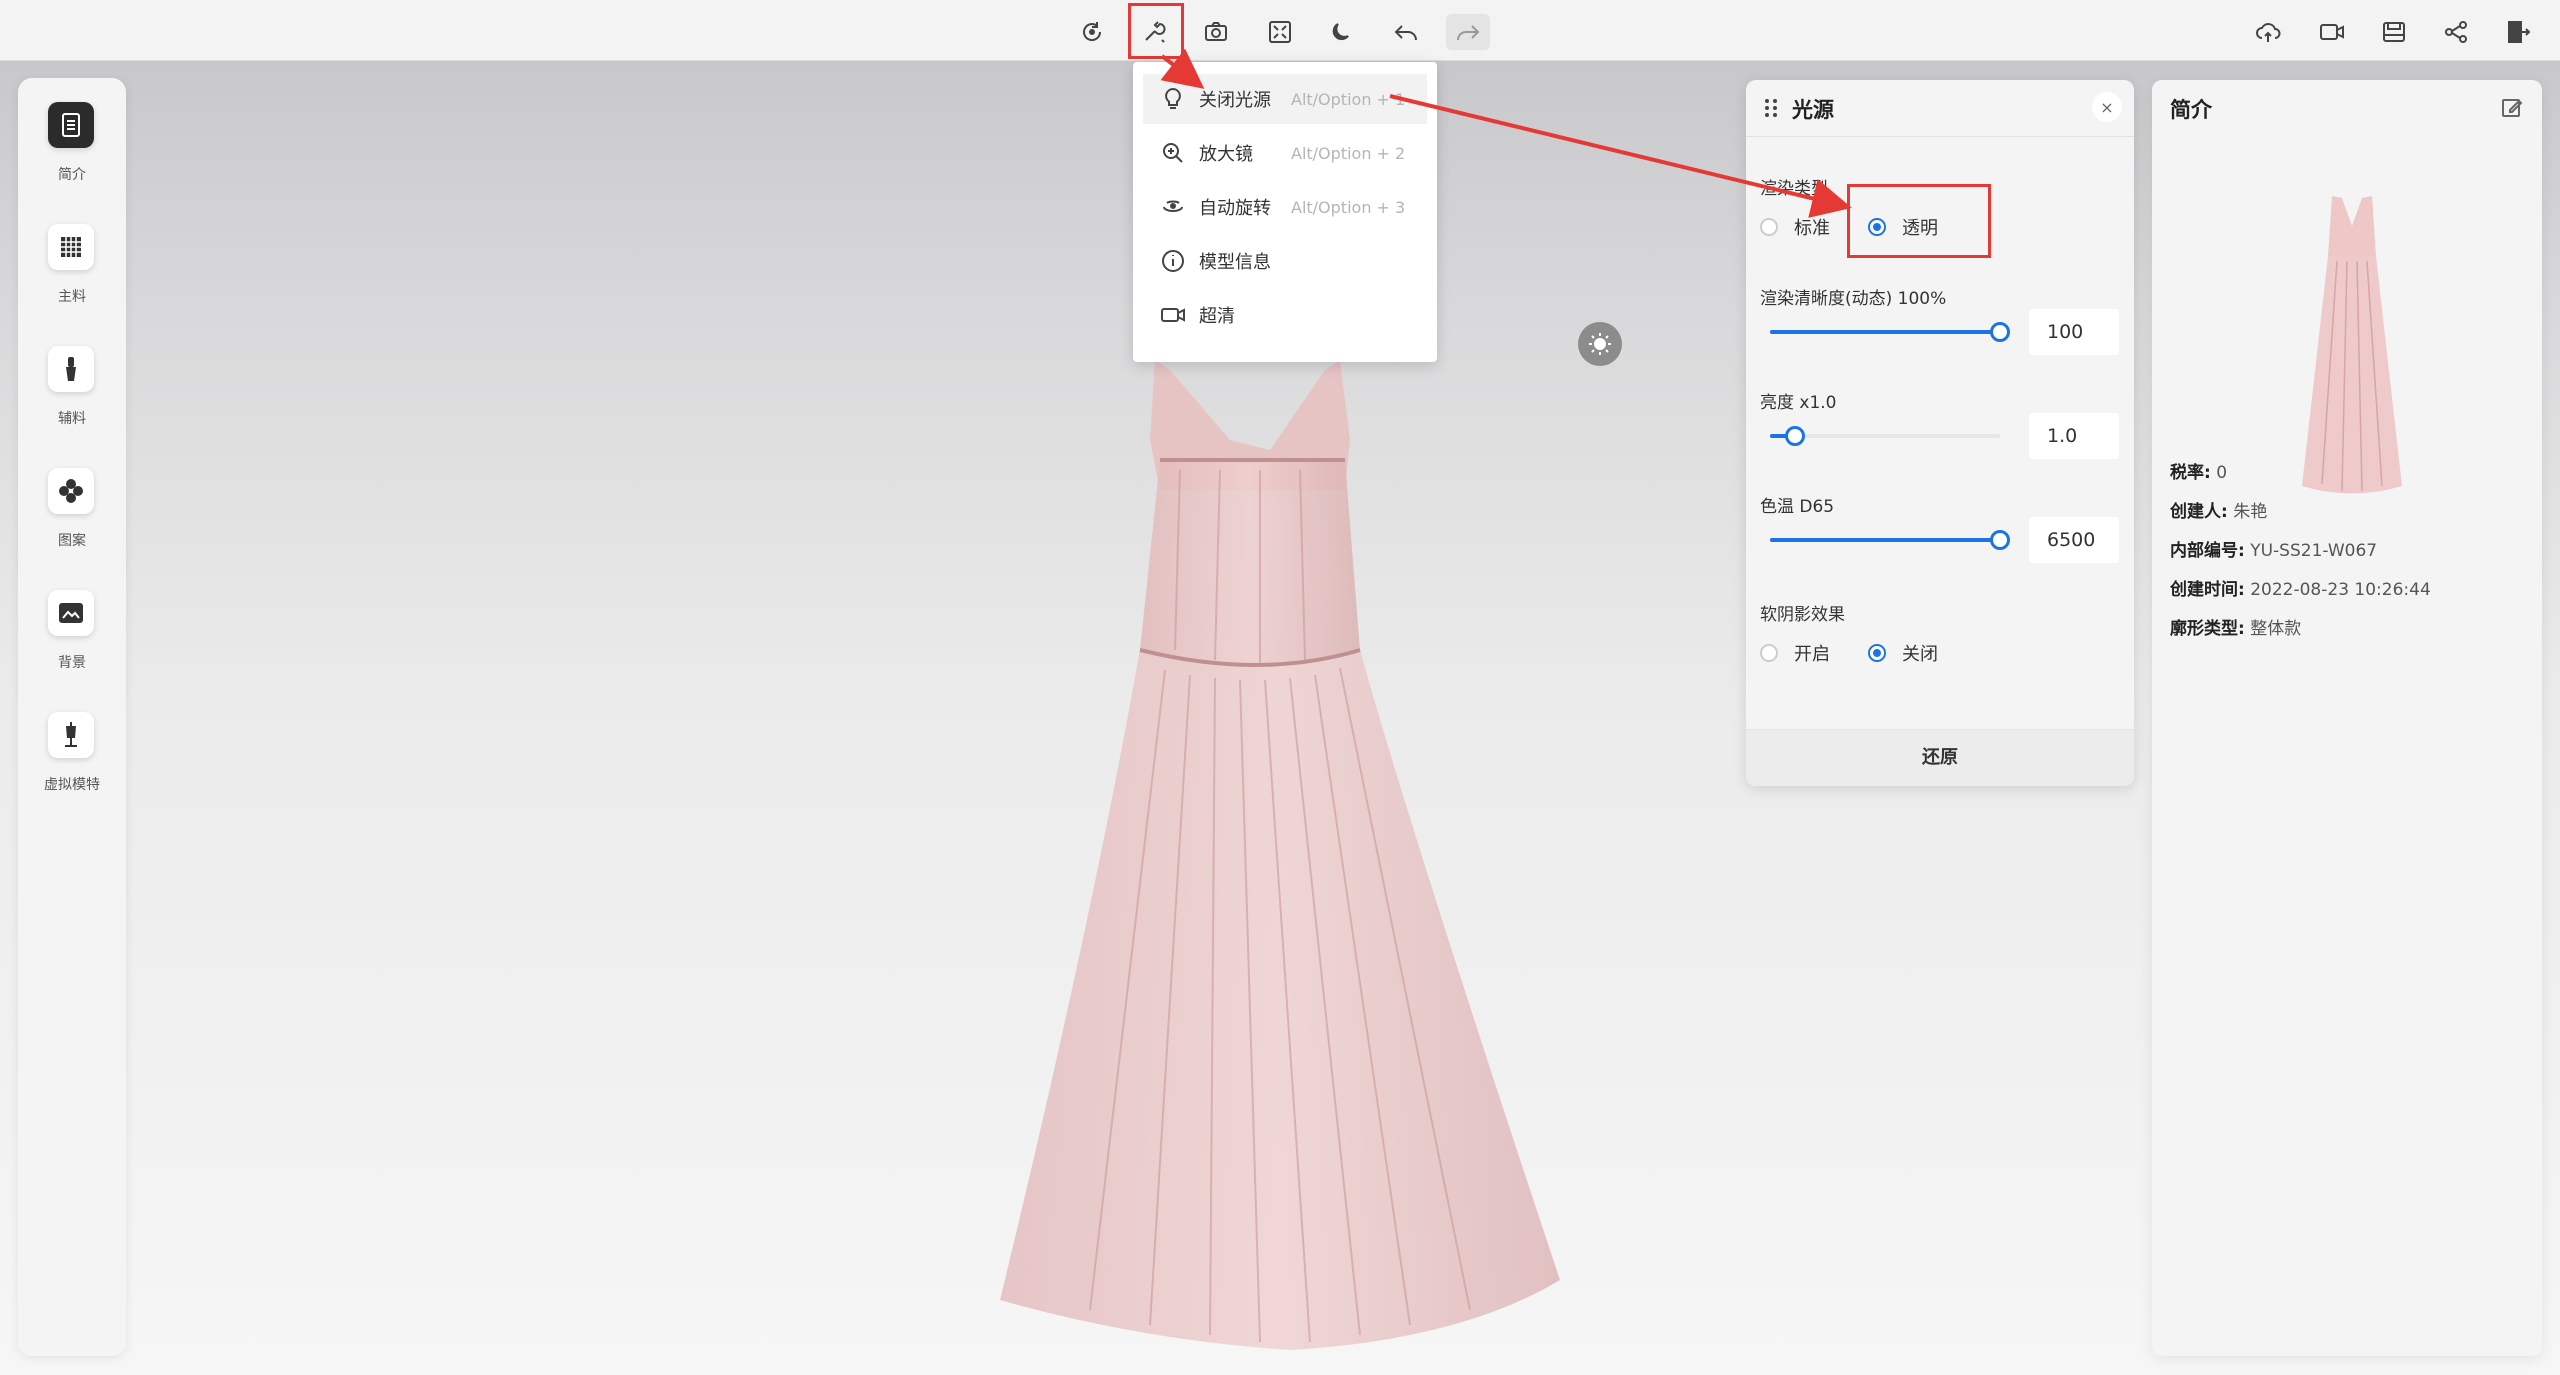 This screenshot has height=1375, width=2560. I want to click on pattern-icon, so click(71, 491).